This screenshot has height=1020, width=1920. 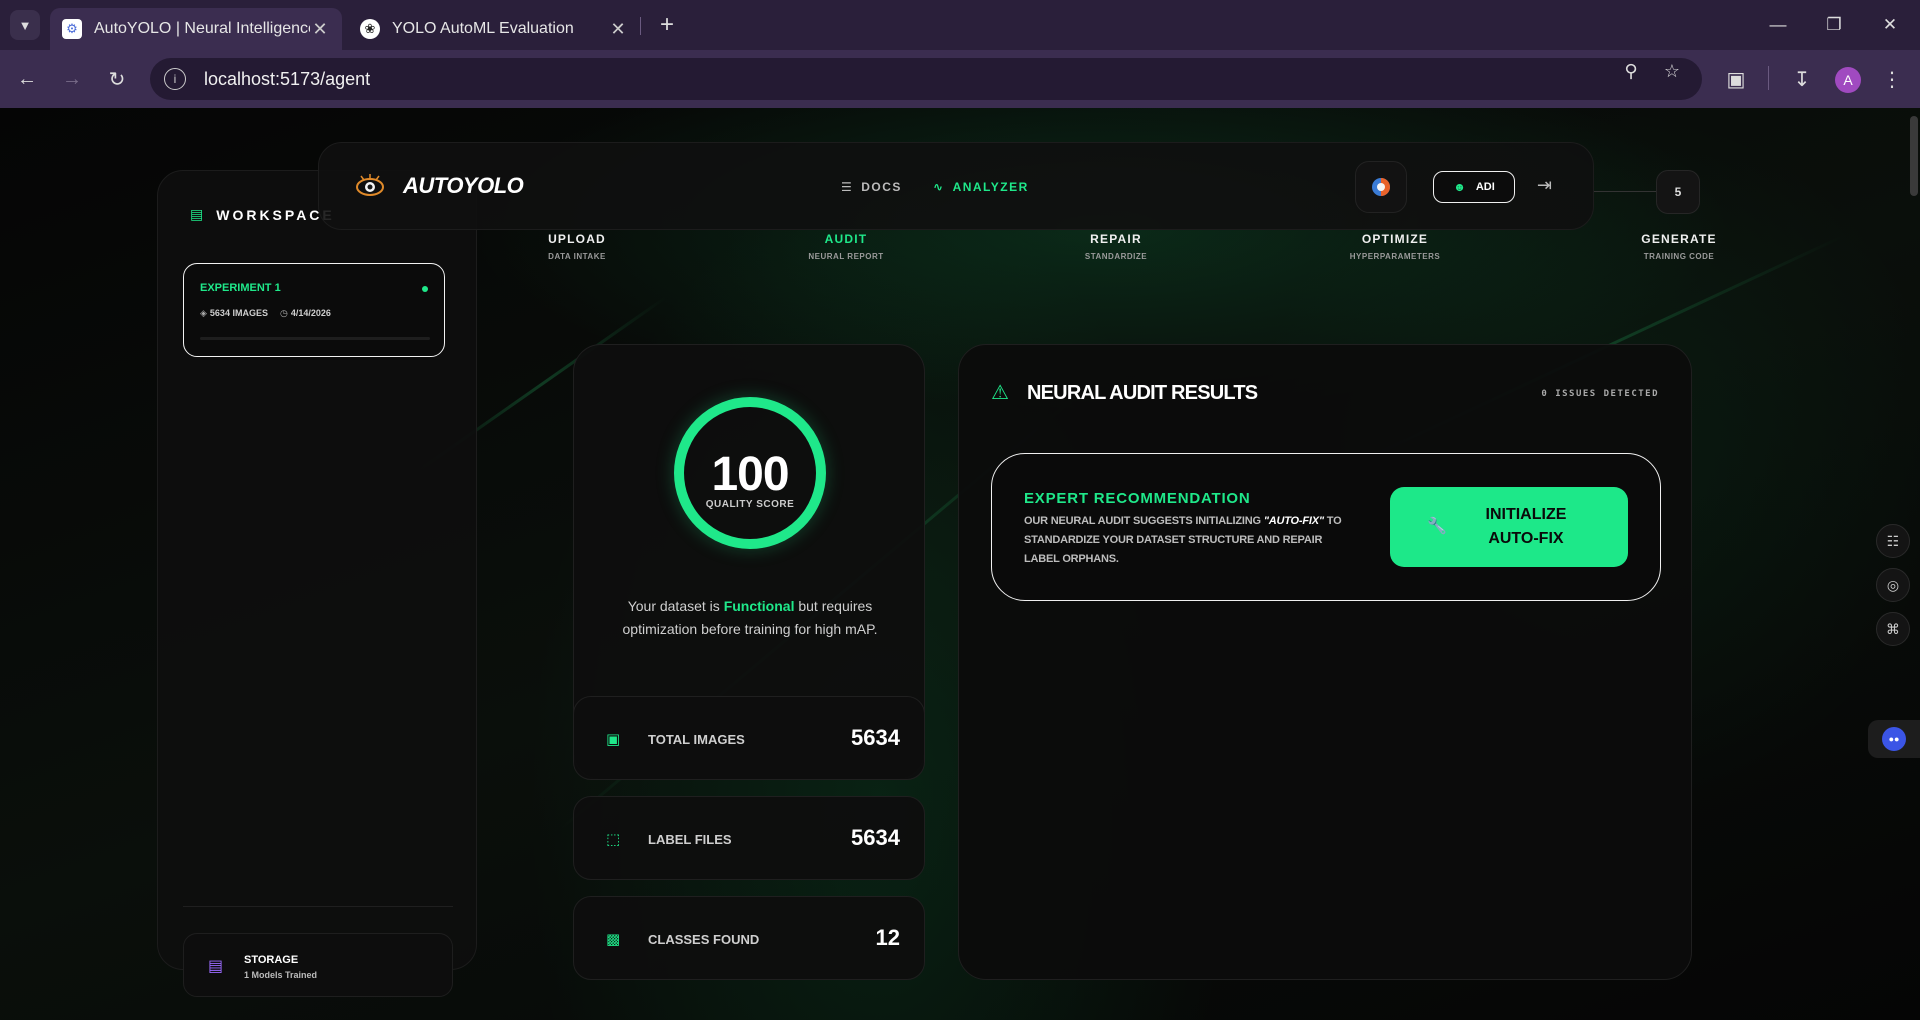 What do you see at coordinates (175, 79) in the screenshot?
I see `site-info-icon: i` at bounding box center [175, 79].